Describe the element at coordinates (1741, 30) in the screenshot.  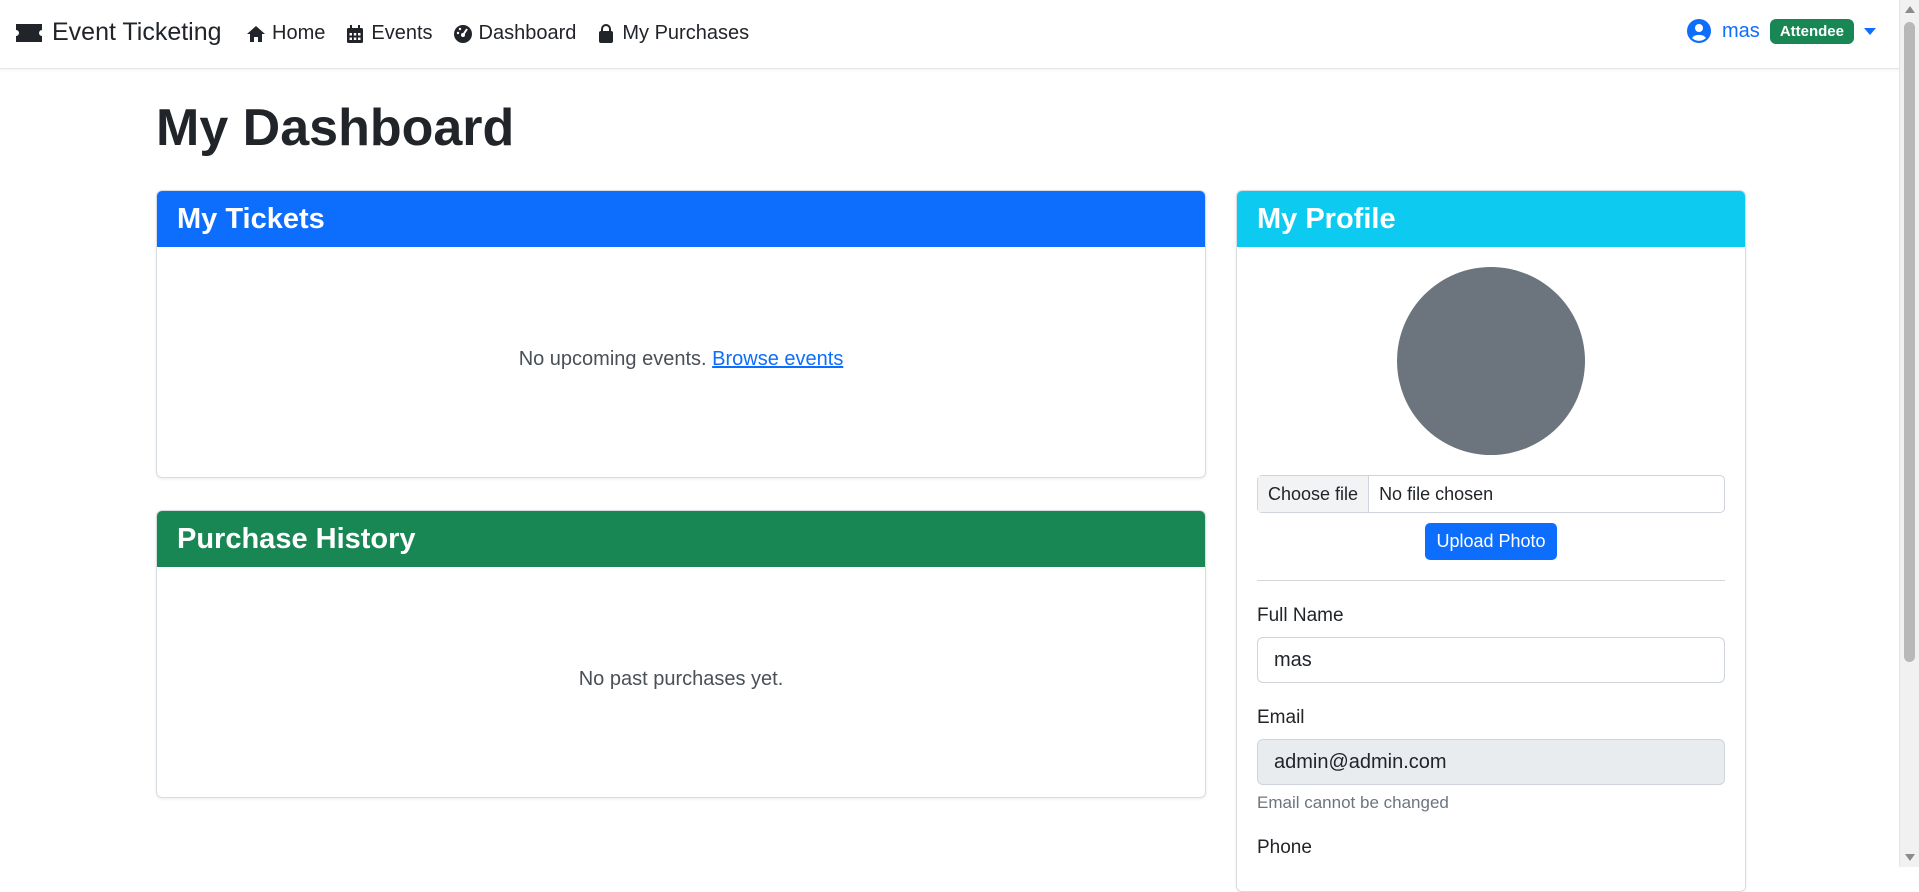
I see `user-name: mas` at that location.